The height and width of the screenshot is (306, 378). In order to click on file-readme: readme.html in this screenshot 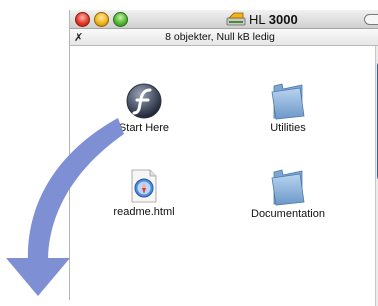, I will do `click(144, 193)`.